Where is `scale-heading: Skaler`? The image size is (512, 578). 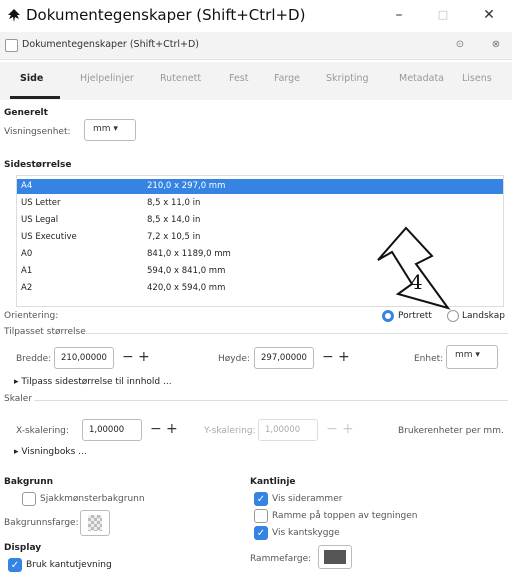
scale-heading: Skaler is located at coordinates (18, 399).